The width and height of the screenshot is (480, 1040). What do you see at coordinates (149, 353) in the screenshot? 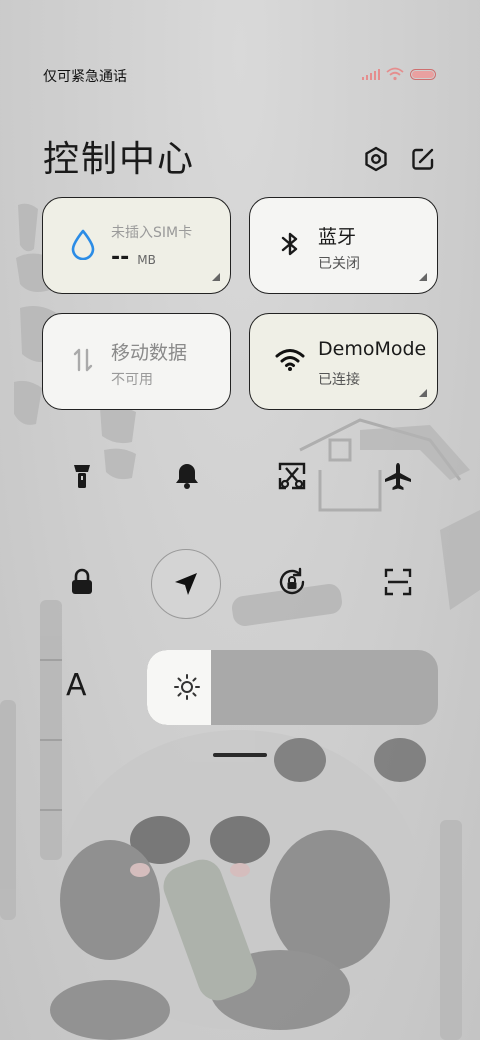
I see `mobile-data-label: 移动数据` at bounding box center [149, 353].